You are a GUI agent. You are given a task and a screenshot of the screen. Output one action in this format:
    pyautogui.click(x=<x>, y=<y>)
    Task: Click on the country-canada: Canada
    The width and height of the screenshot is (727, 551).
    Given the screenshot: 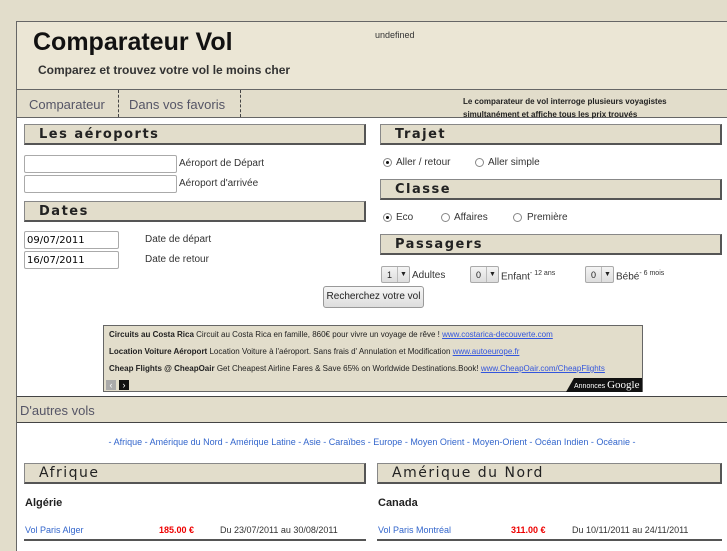 What is the action you would take?
    pyautogui.click(x=398, y=503)
    